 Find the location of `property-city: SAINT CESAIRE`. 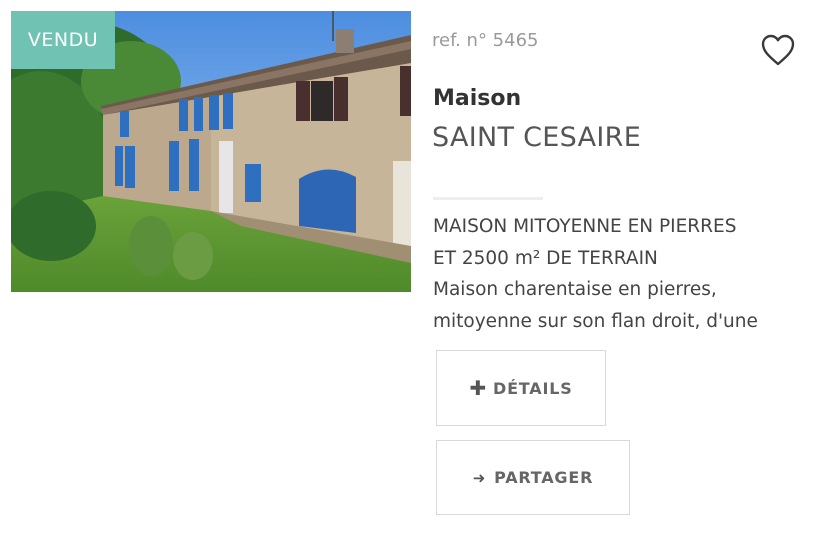

property-city: SAINT CESAIRE is located at coordinates (537, 137).